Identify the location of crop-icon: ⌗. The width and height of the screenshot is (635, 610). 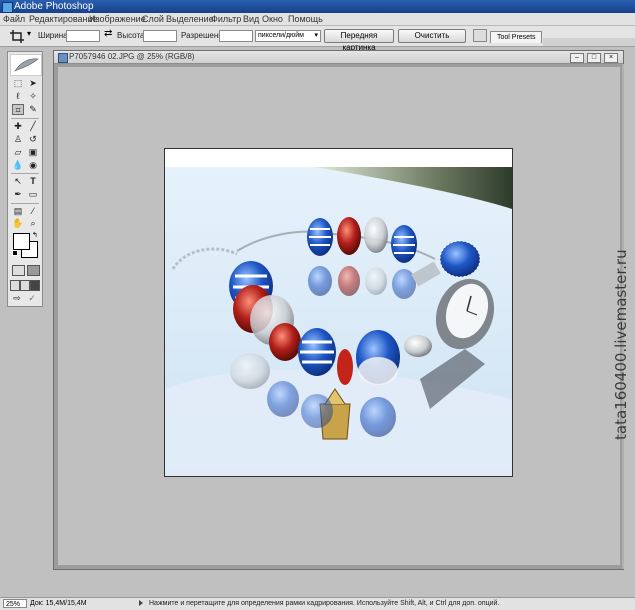
(18, 109).